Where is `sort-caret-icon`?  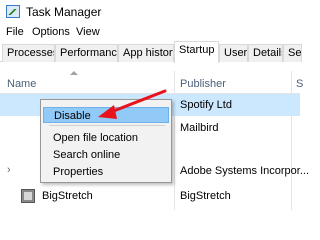
sort-caret-icon is located at coordinates (74, 73).